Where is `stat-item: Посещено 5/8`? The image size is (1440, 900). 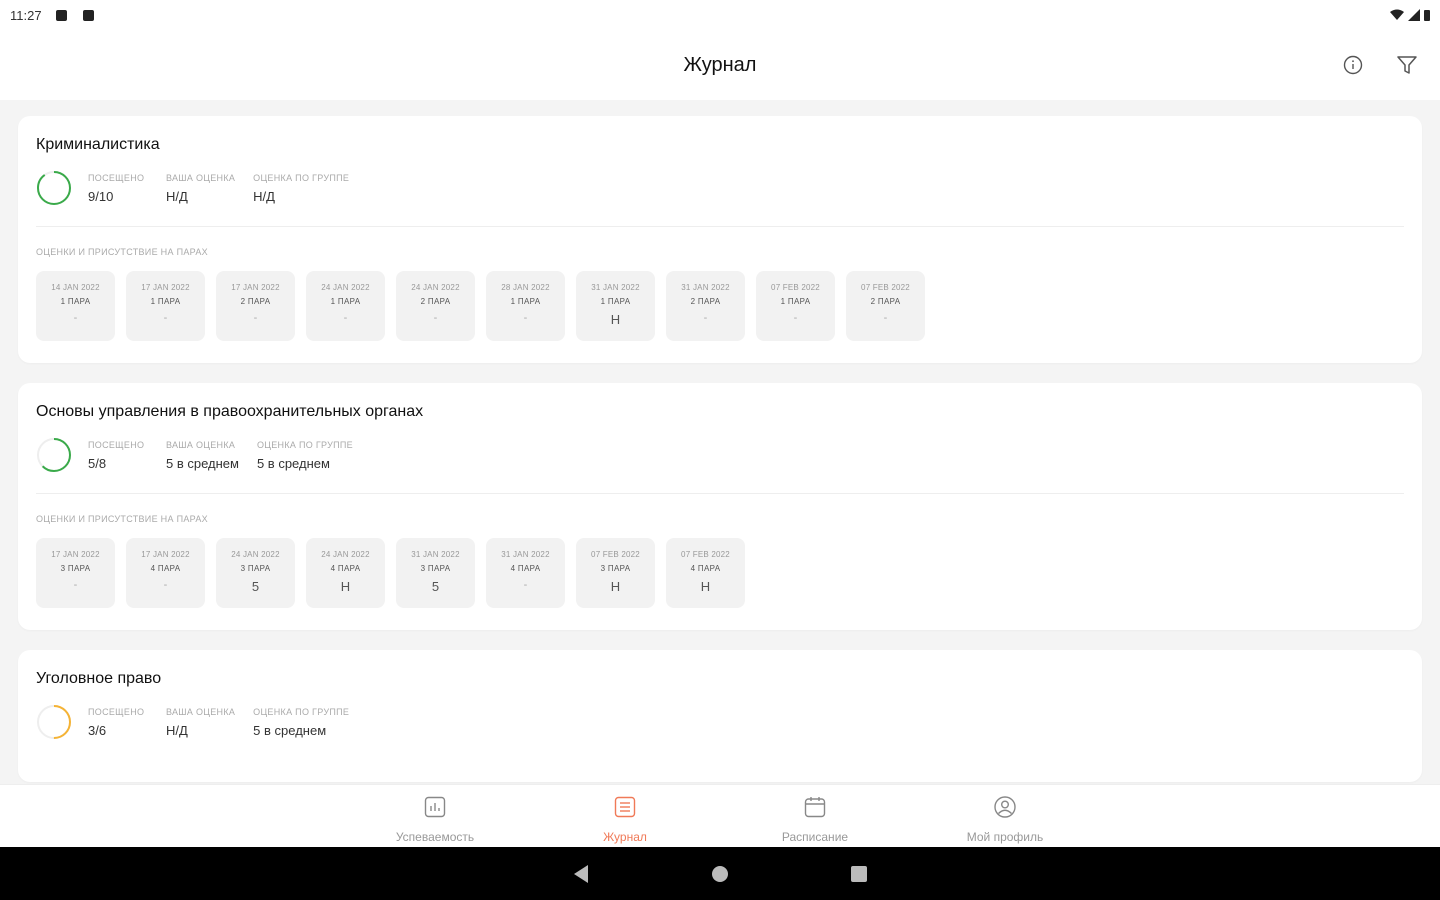
stat-item: Посещено 5/8 is located at coordinates (118, 455).